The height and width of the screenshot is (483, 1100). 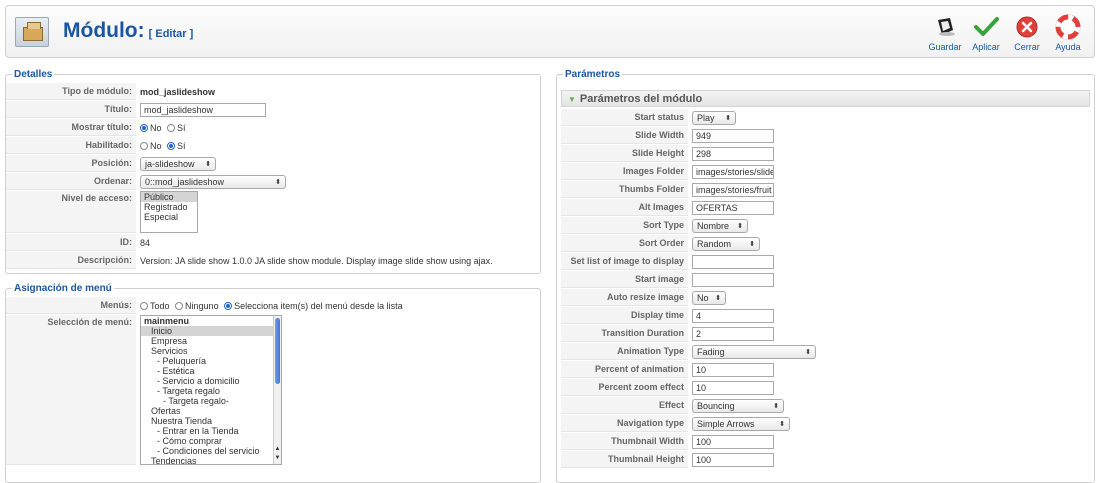 I want to click on percent-animation-input: 10, so click(x=733, y=369).